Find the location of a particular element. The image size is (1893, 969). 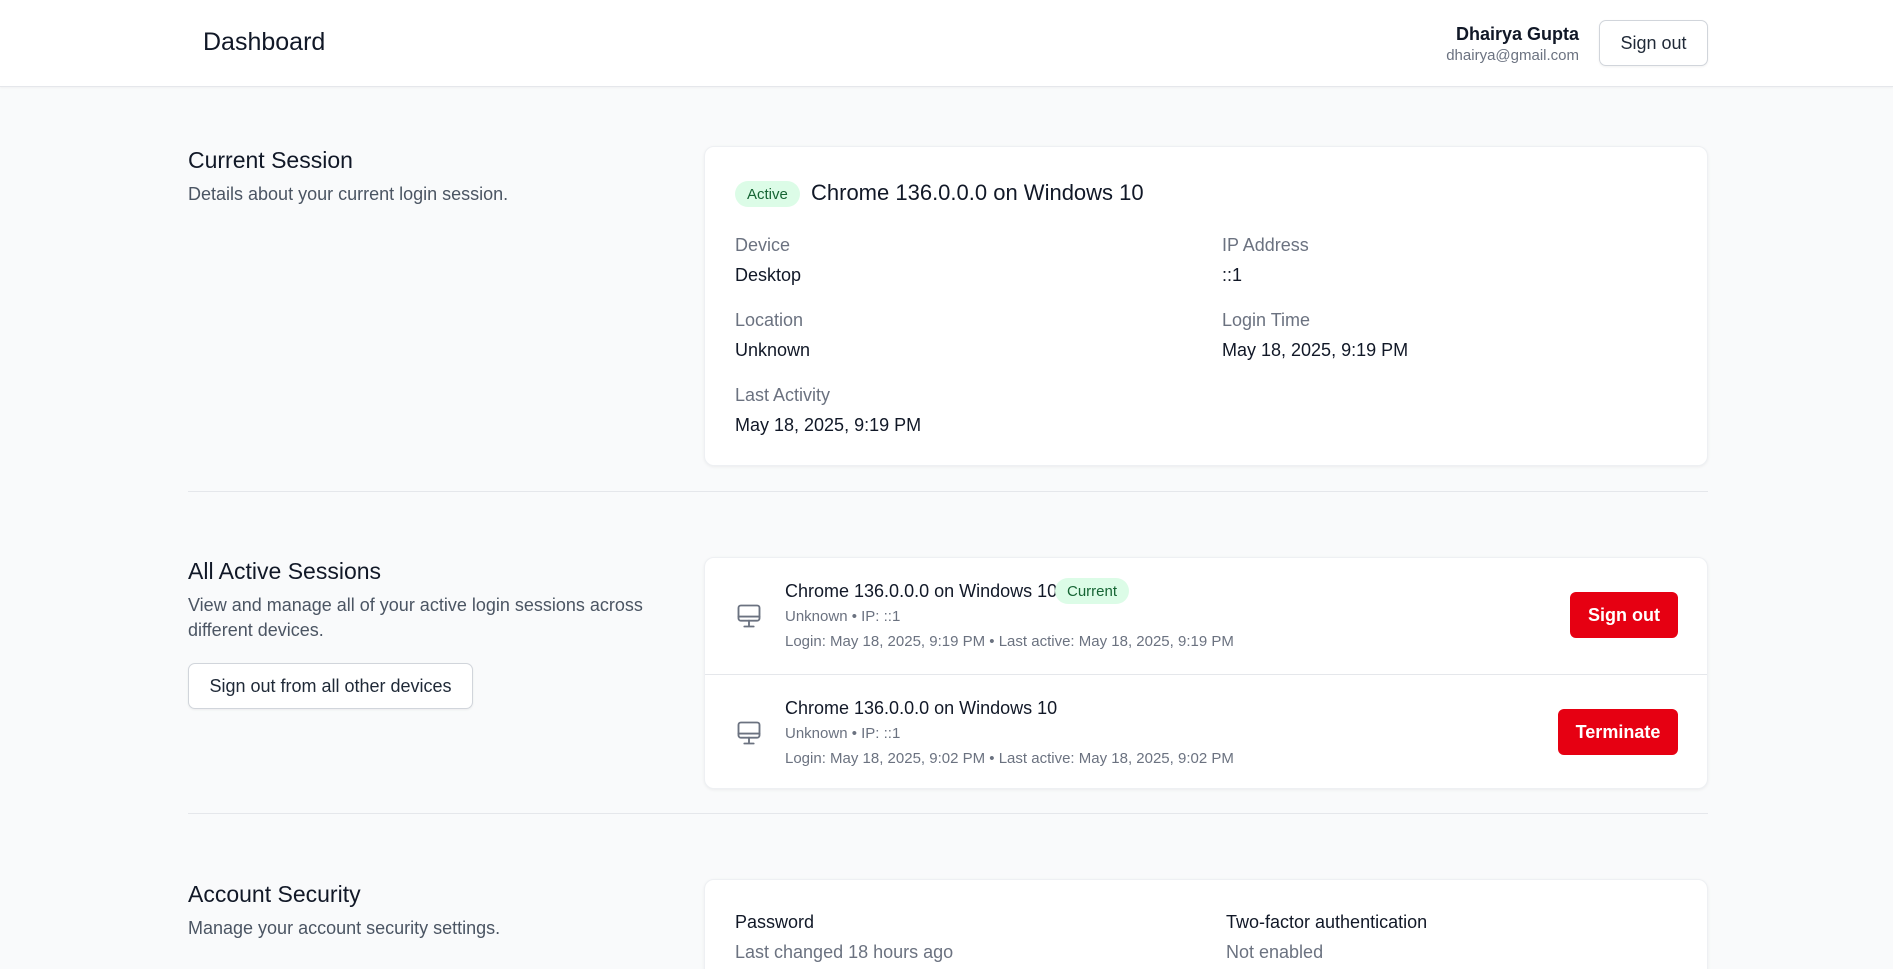

terminate-session-button: Terminate is located at coordinates (1618, 732).